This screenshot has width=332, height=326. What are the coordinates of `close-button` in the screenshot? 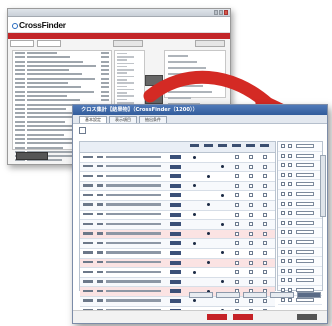 It's located at (307, 317).